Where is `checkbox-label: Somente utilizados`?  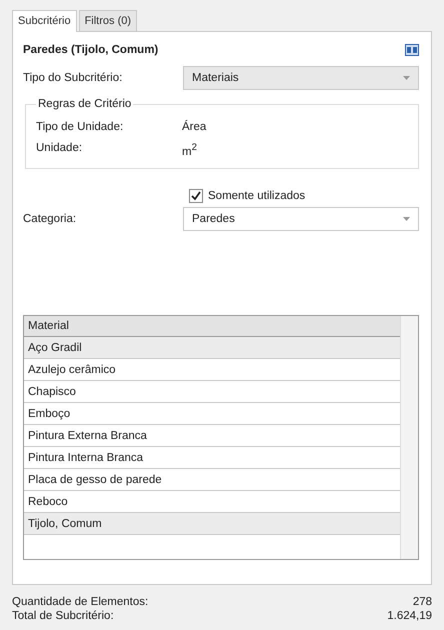
checkbox-label: Somente utilizados is located at coordinates (257, 196).